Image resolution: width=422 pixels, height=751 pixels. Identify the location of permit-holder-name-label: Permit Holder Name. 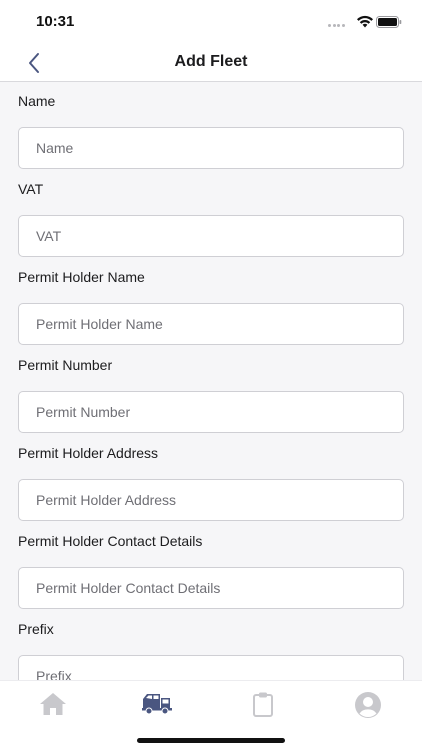
(81, 277).